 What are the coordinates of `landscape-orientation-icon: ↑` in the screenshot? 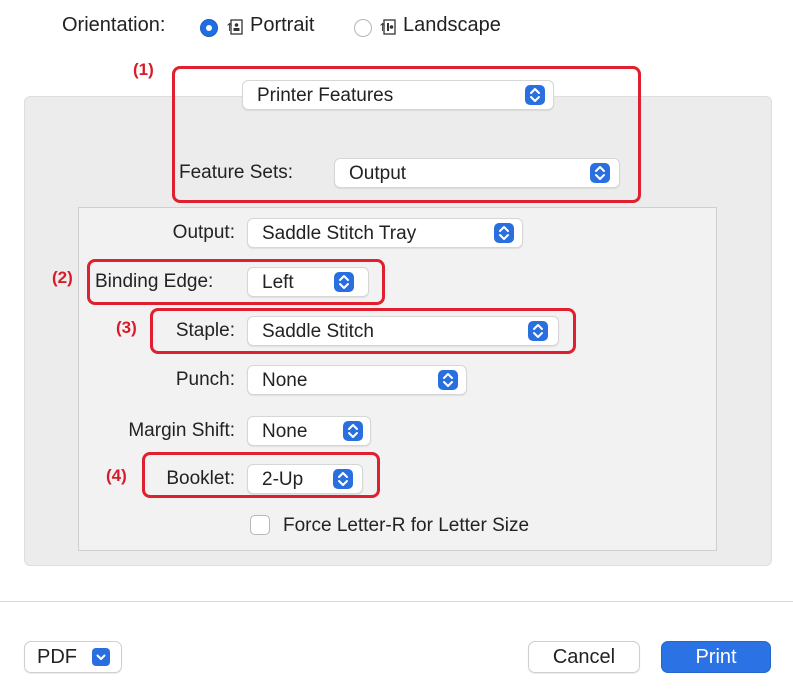 It's located at (387, 27).